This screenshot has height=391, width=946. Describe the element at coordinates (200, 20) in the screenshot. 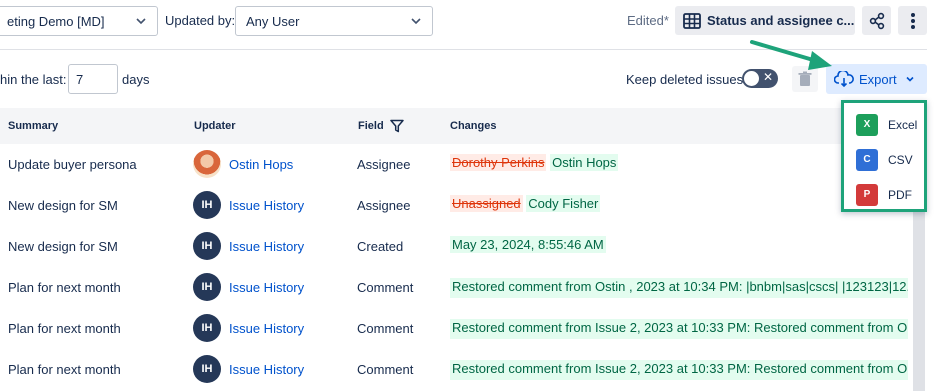

I see `updated-by-label: Updated by:` at that location.